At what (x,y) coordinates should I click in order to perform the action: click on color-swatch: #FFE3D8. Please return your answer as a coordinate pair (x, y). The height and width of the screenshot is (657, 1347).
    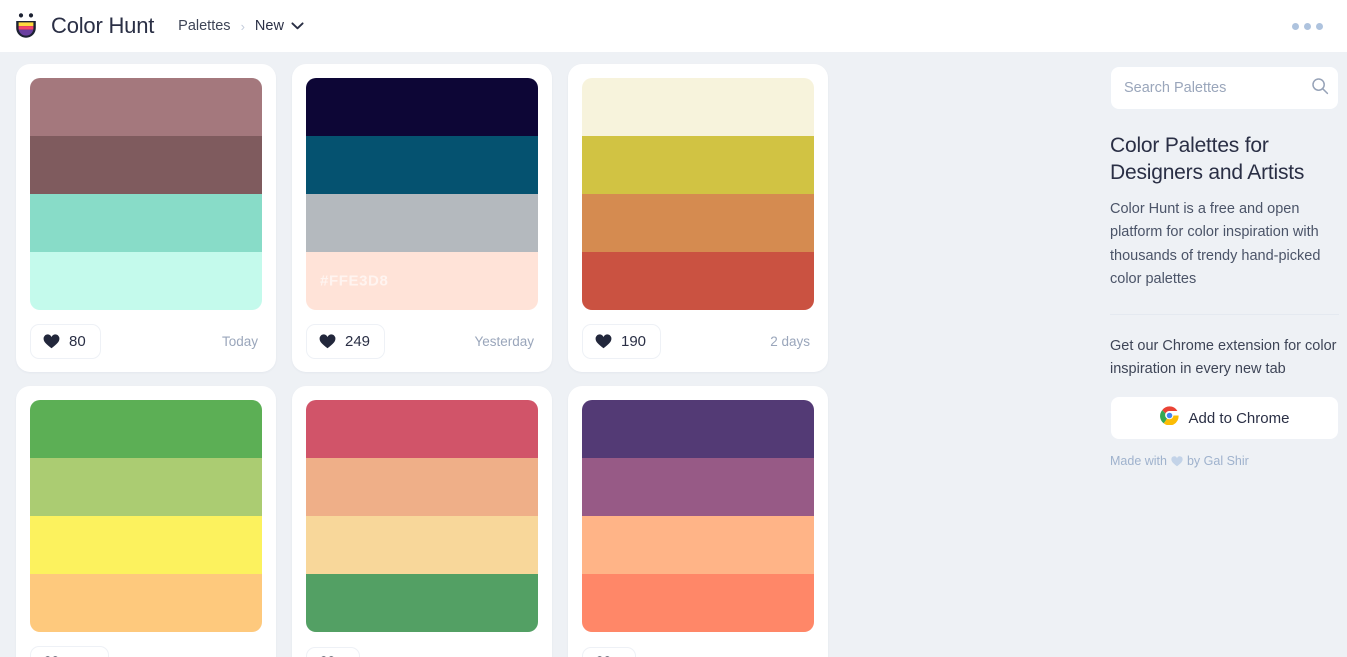
    Looking at the image, I should click on (422, 281).